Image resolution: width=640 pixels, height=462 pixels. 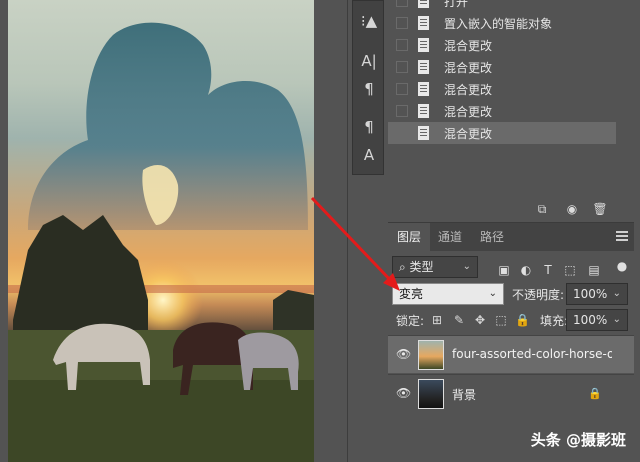 I want to click on lock-icon: 🔒, so click(x=595, y=393).